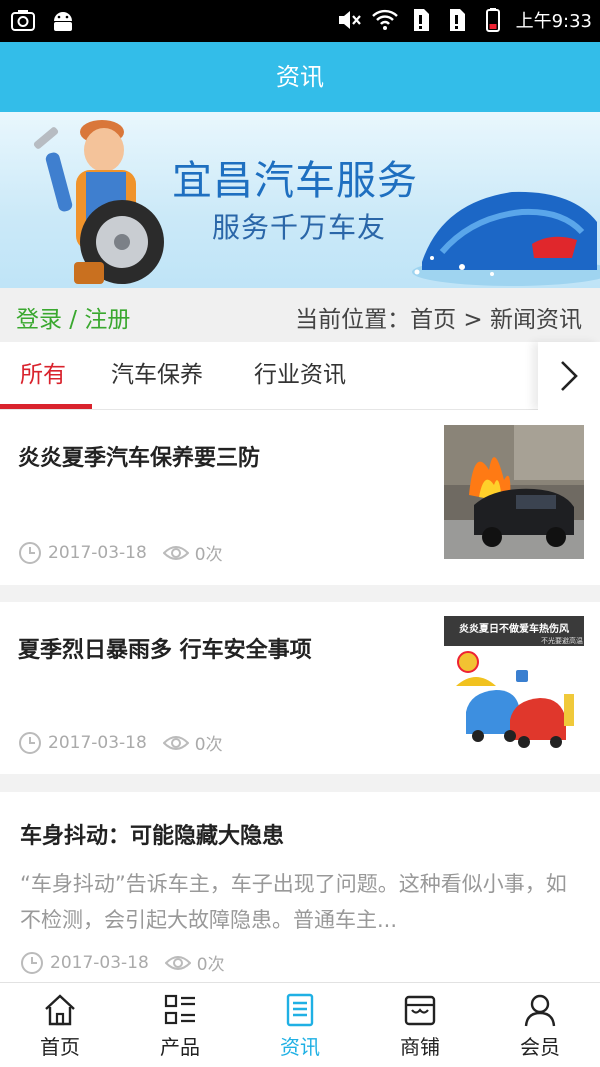 Image resolution: width=600 pixels, height=1067 pixels. What do you see at coordinates (492, 20) in the screenshot?
I see `battery-icon` at bounding box center [492, 20].